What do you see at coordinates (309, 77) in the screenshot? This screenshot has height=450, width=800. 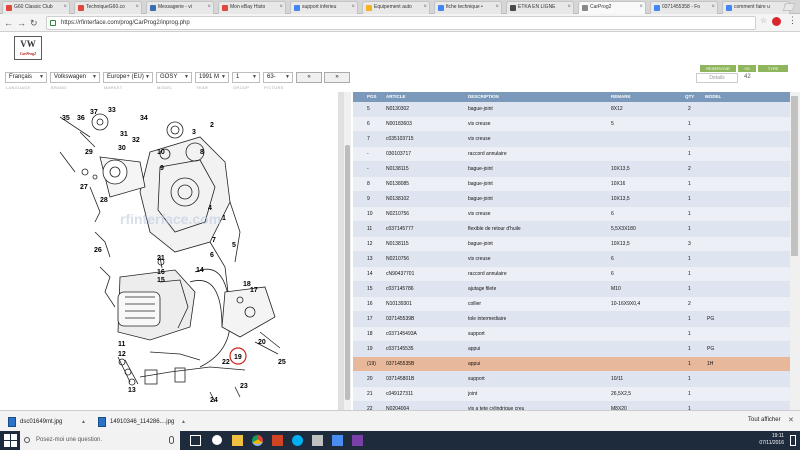 I see `prev-picture-button: «` at bounding box center [309, 77].